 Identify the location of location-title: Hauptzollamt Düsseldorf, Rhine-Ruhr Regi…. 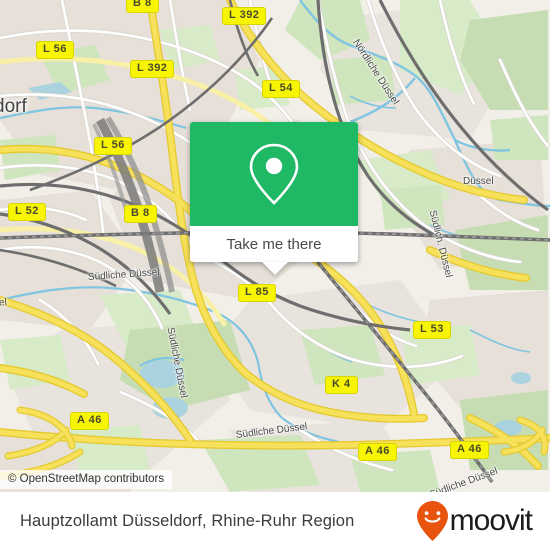
(187, 520).